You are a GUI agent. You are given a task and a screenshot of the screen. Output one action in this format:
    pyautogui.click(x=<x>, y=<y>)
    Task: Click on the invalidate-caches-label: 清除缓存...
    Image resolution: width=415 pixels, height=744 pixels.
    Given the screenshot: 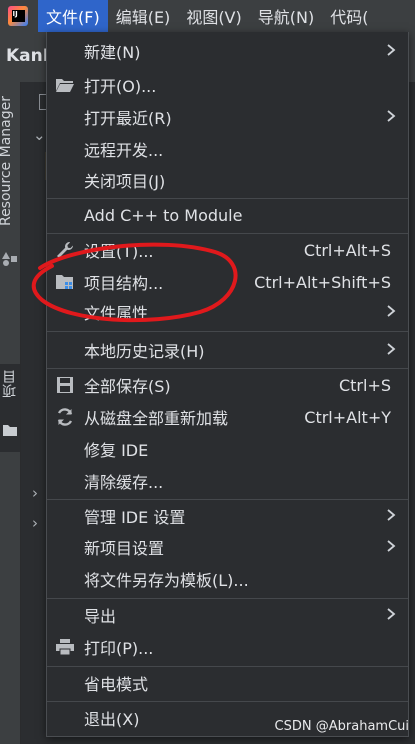 What is the action you would take?
    pyautogui.click(x=124, y=482)
    